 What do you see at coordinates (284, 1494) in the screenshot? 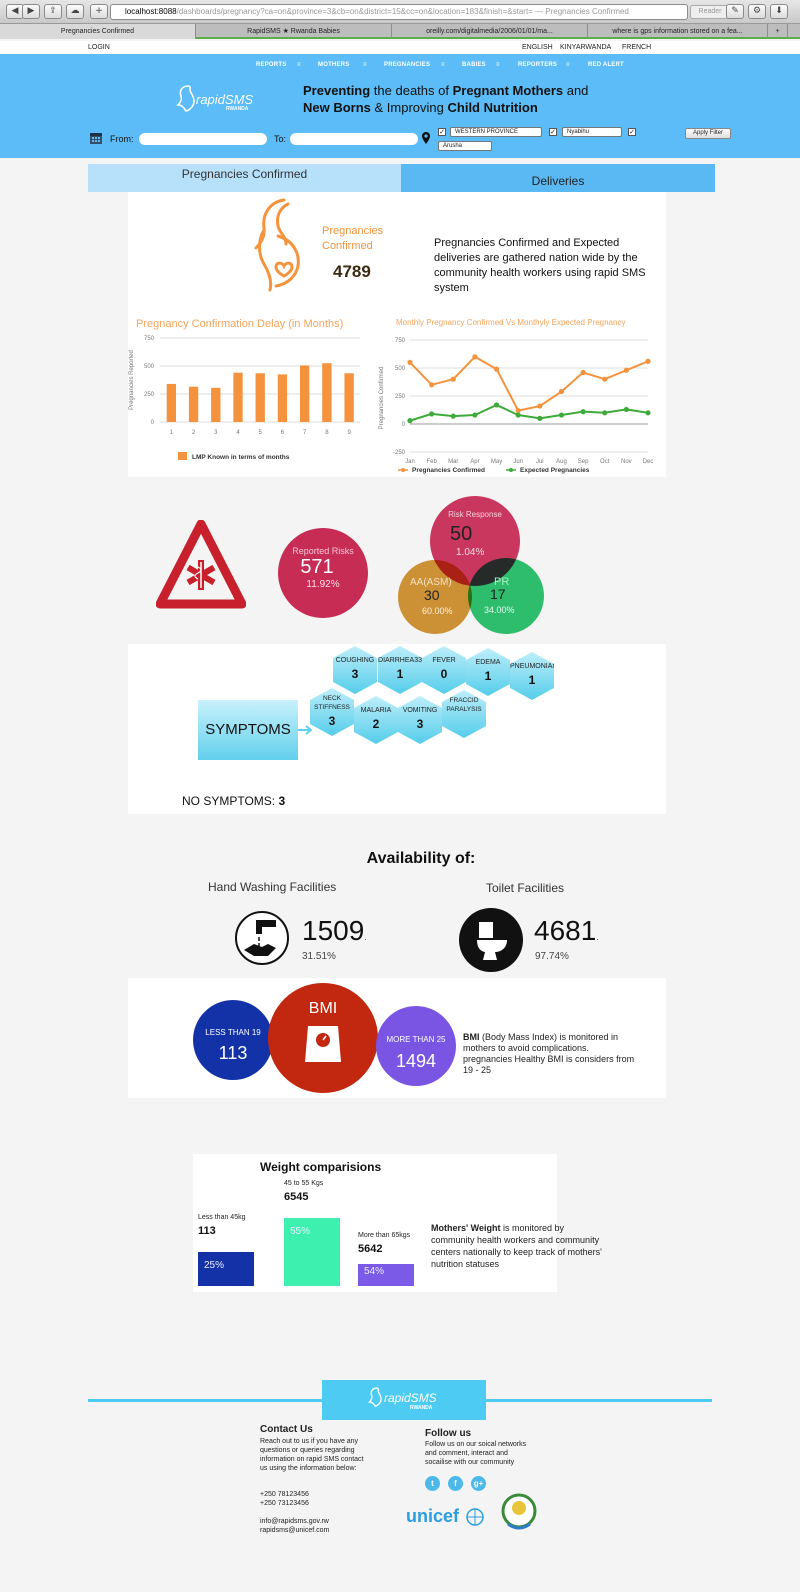
I see `contact-phone-1: +250 78123456` at bounding box center [284, 1494].